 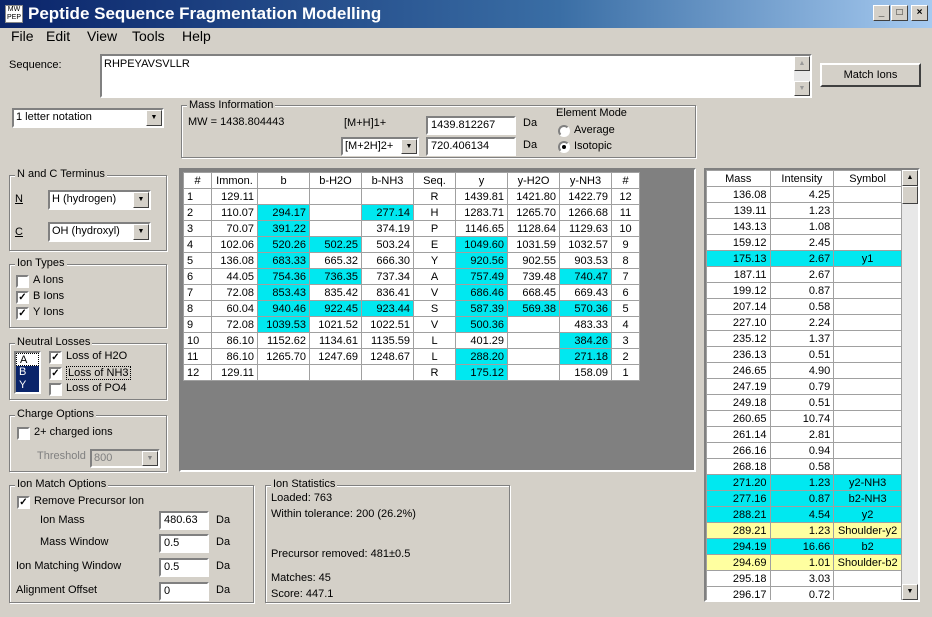 What do you see at coordinates (804, 498) in the screenshot?
I see `peak-row: 277.16 0.87 b2-NH3` at bounding box center [804, 498].